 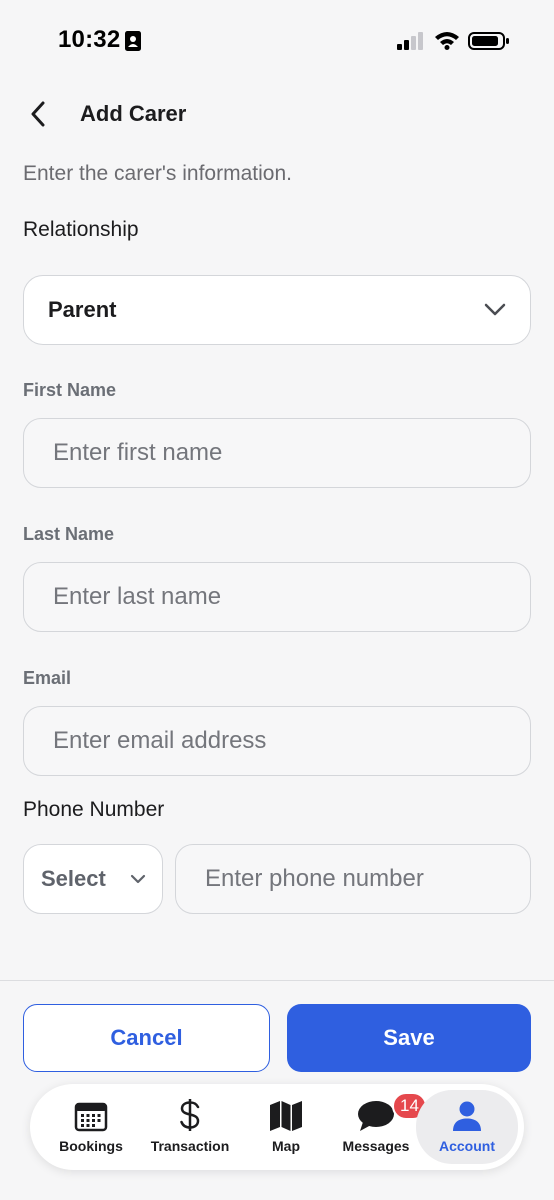 What do you see at coordinates (277, 40) in the screenshot?
I see `status-bar: 10:32` at bounding box center [277, 40].